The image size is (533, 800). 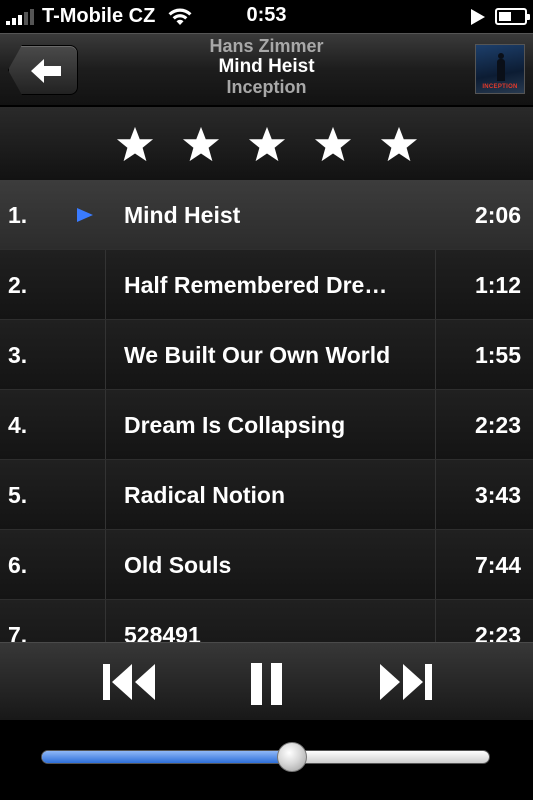 I want to click on track-duration: 3:43, so click(x=497, y=495).